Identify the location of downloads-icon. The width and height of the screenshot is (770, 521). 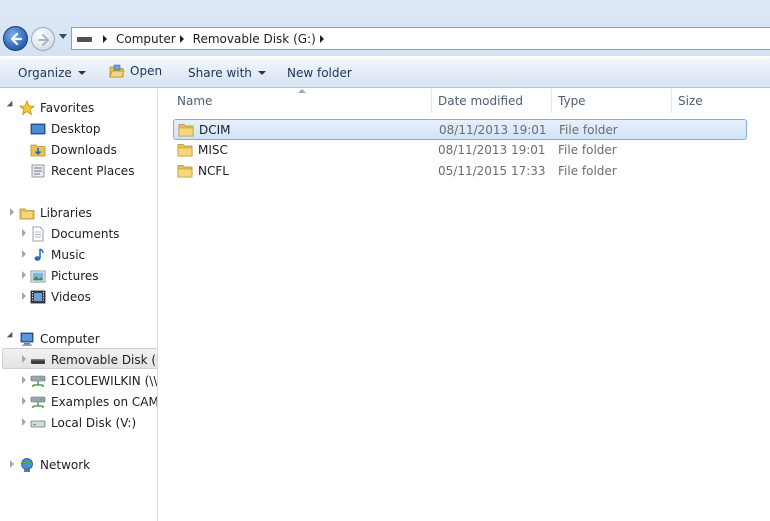
(38, 150).